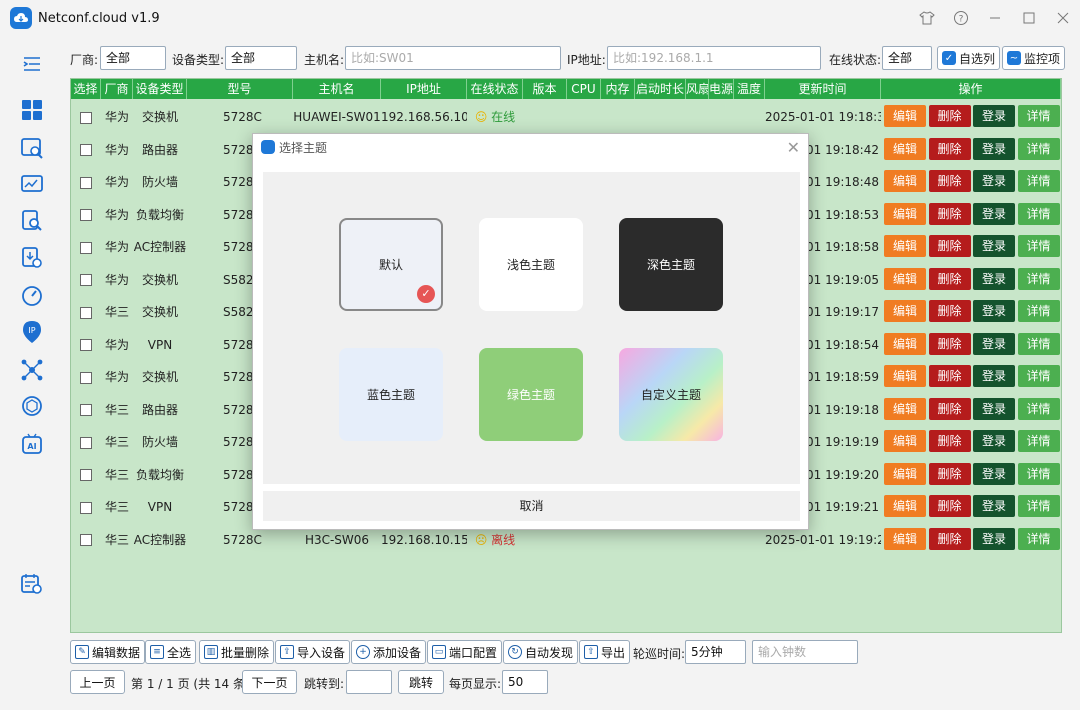 This screenshot has height=710, width=1080. Describe the element at coordinates (313, 652) in the screenshot. I see `import-button: ⇪ 导入设备` at that location.